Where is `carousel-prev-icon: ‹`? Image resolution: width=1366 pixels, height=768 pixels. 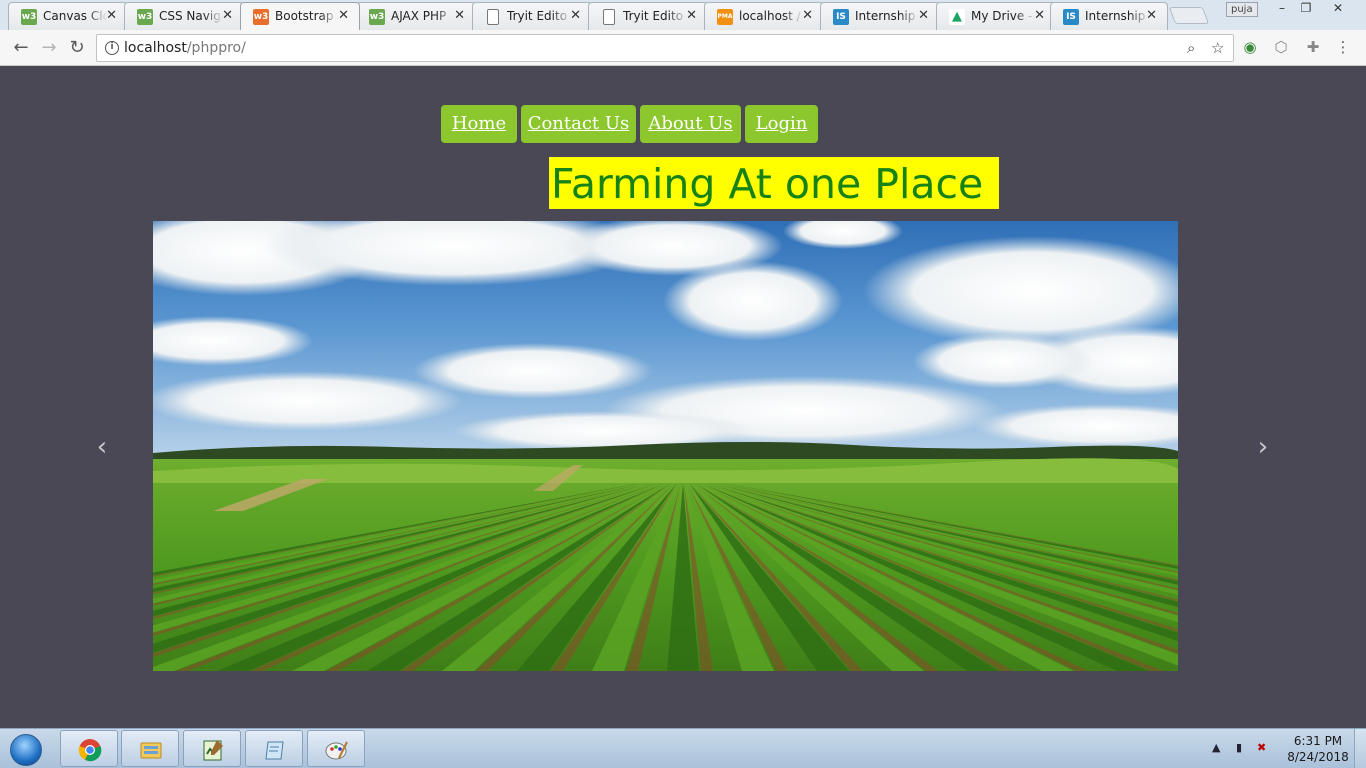 carousel-prev-icon: ‹ is located at coordinates (102, 447).